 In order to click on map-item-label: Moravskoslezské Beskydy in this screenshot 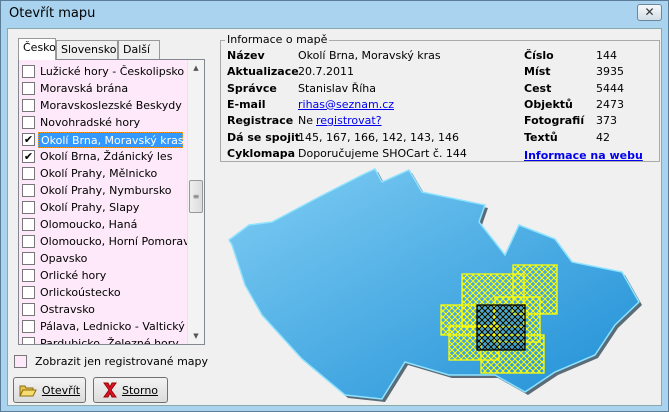, I will do `click(111, 105)`.